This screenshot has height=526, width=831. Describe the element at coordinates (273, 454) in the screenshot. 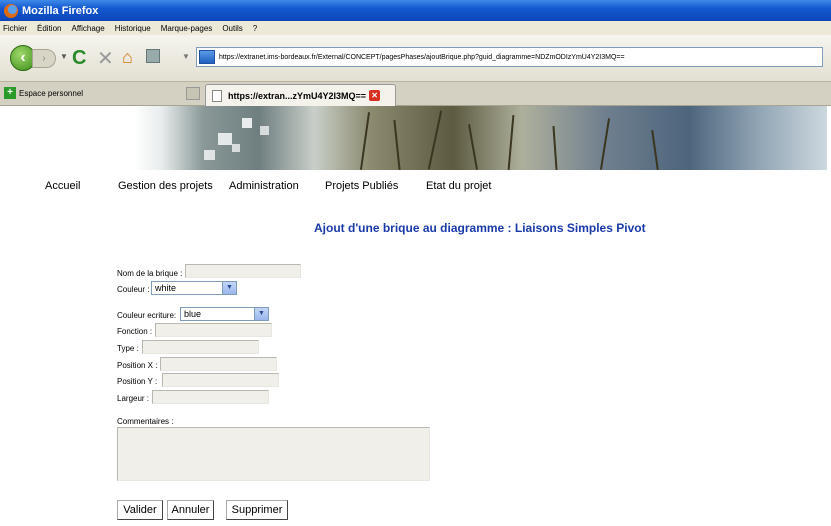

I see `comments-textarea` at that location.